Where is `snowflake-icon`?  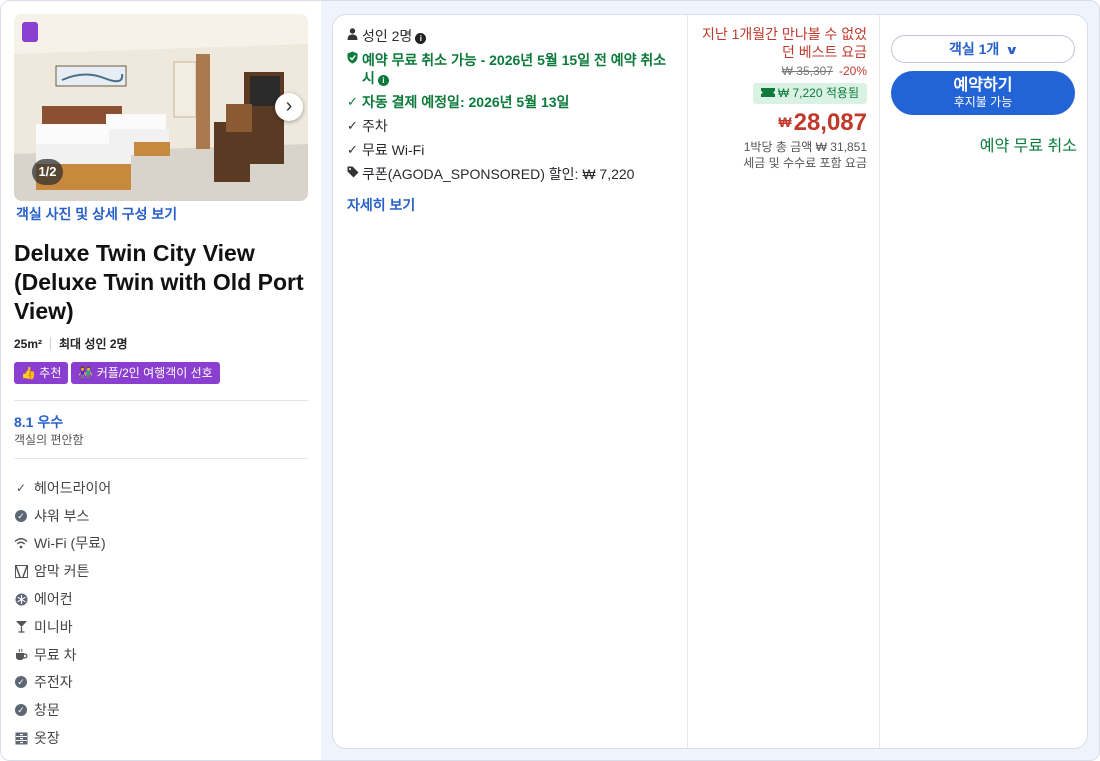 snowflake-icon is located at coordinates (21, 599).